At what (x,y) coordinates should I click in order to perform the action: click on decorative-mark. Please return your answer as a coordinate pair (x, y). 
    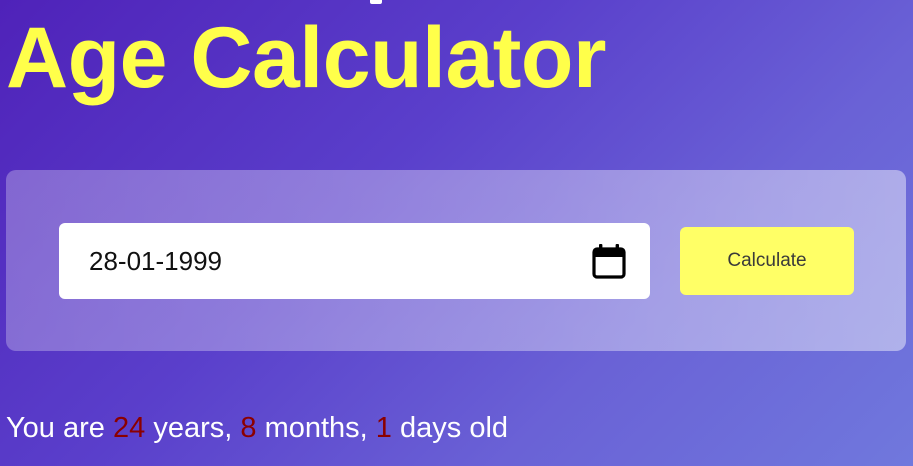
    Looking at the image, I should click on (376, 2).